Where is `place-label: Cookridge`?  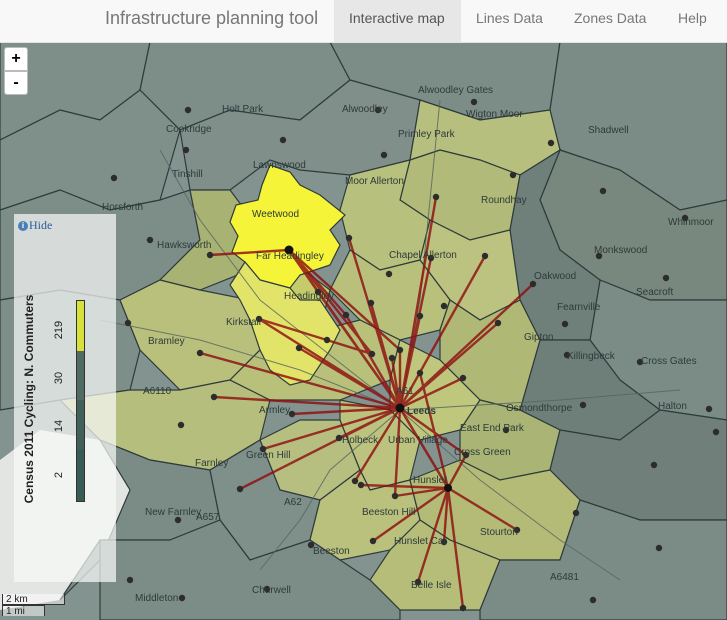
place-label: Cookridge is located at coordinates (189, 129).